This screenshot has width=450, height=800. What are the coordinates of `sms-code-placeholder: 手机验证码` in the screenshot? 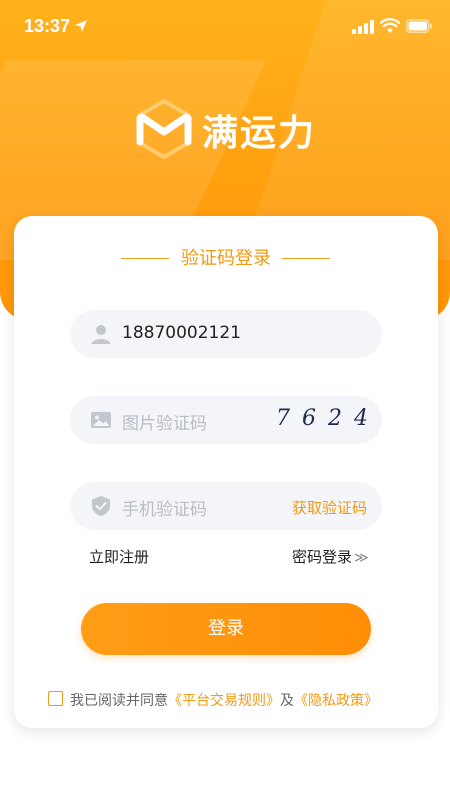 It's located at (164, 510).